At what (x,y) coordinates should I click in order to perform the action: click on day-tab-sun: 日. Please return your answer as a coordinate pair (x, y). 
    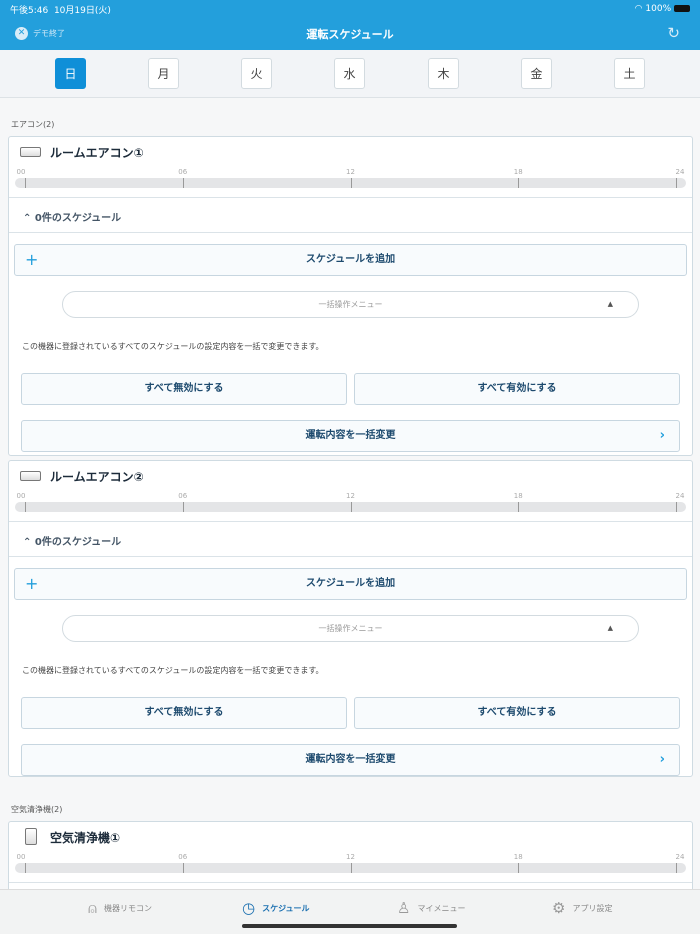
    Looking at the image, I should click on (70, 73).